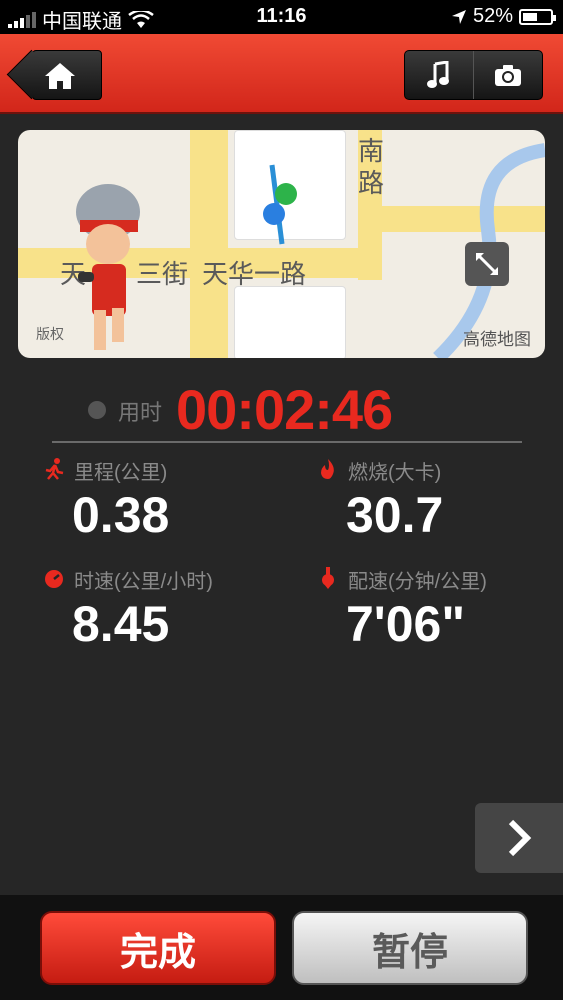 The width and height of the screenshot is (563, 1000). I want to click on map-label: 南路, so click(371, 168).